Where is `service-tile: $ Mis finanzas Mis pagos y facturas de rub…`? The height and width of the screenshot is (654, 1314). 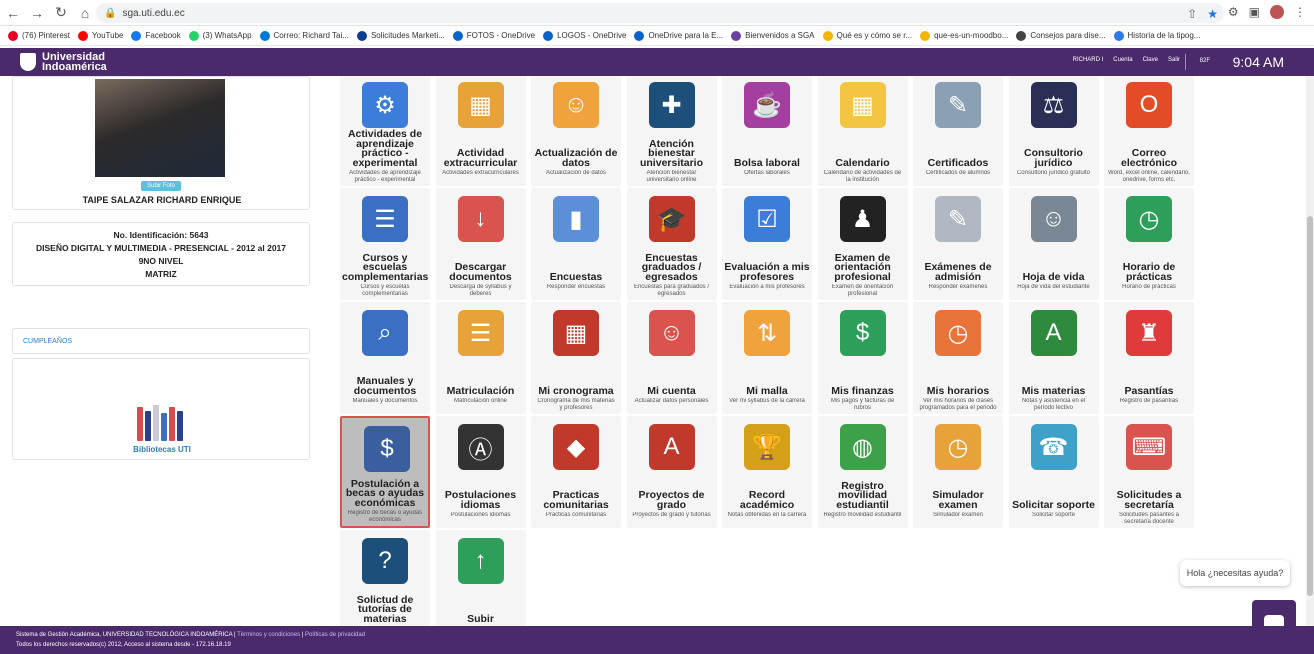
service-tile: $ Mis finanzas Mis pagos y facturas de rub… is located at coordinates (862, 358).